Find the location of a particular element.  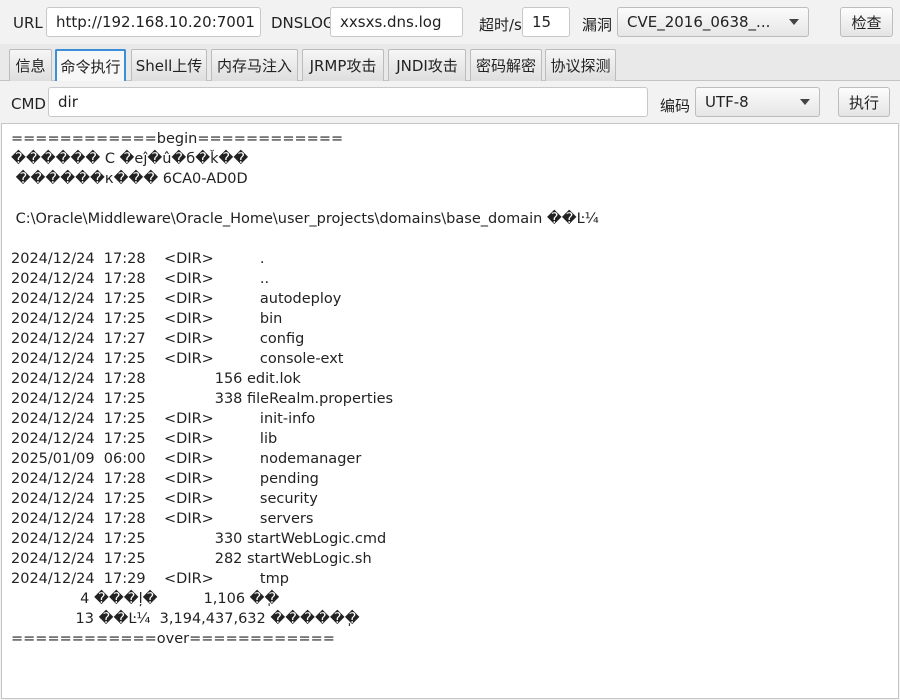

output-line: 2024/12/24 17:25 282 startWebLogic.sh is located at coordinates (191, 559).